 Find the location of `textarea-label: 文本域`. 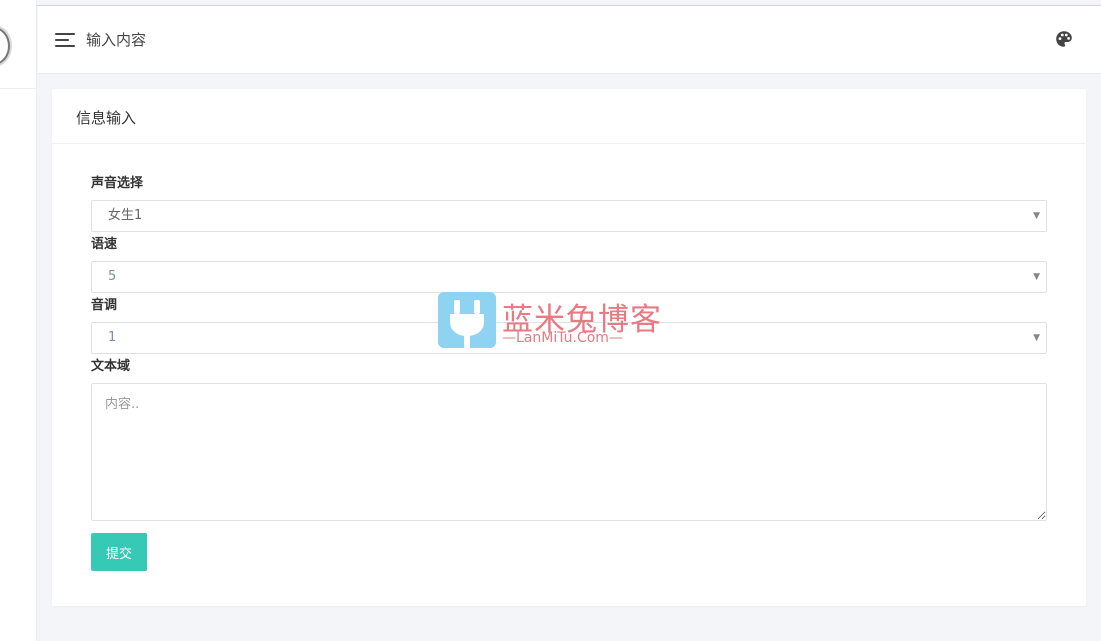

textarea-label: 文本域 is located at coordinates (111, 366).